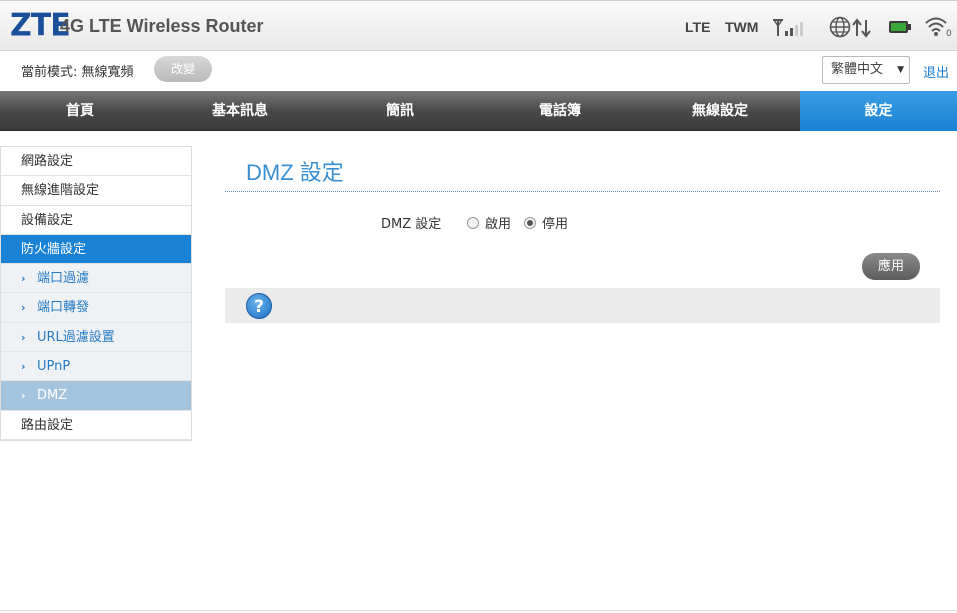 Image resolution: width=957 pixels, height=613 pixels. I want to click on help-bar: ?, so click(582, 305).